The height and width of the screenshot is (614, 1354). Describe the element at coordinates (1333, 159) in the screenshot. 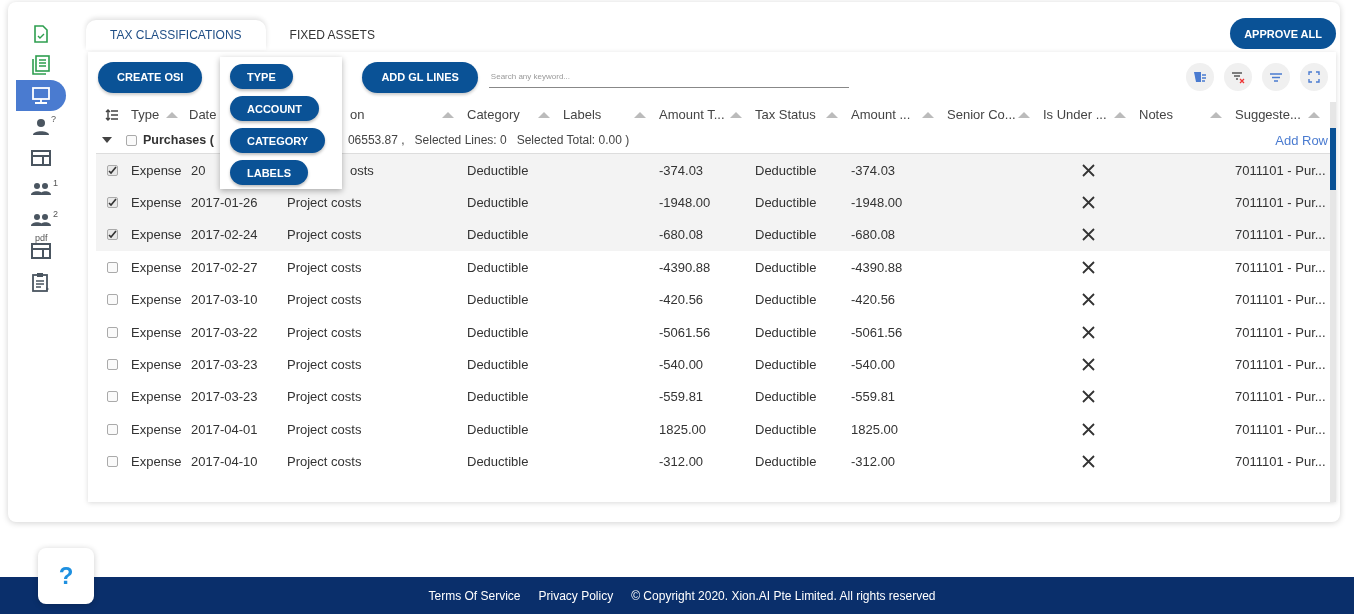

I see `scrollbar-thumb` at that location.